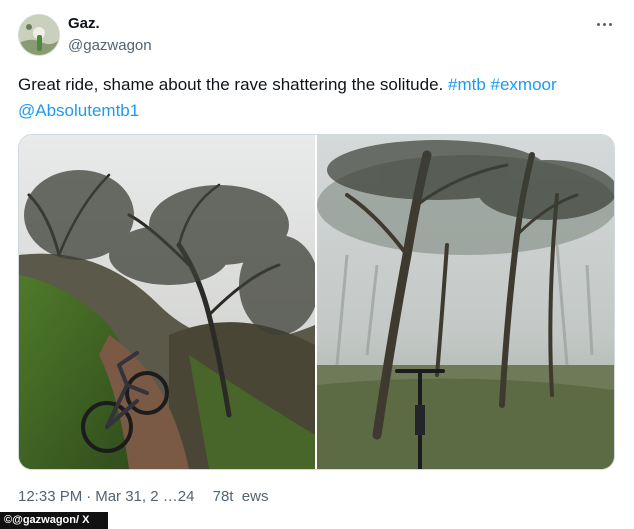 The width and height of the screenshot is (634, 529). I want to click on tweet-time: 12:33 PM, so click(50, 496).